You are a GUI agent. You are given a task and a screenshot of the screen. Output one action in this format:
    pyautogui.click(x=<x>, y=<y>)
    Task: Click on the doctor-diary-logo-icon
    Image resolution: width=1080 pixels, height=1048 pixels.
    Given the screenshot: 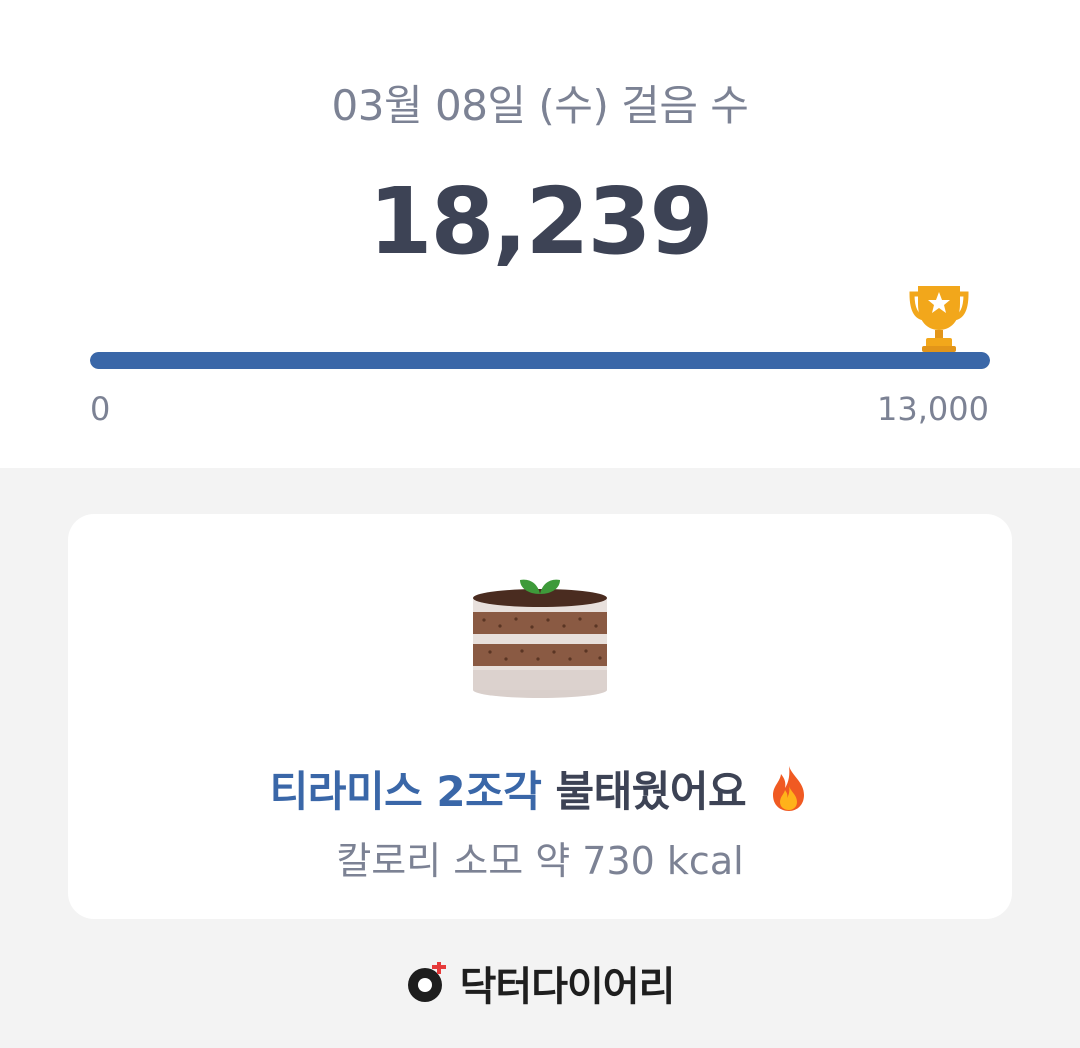 What is the action you would take?
    pyautogui.click(x=426, y=982)
    